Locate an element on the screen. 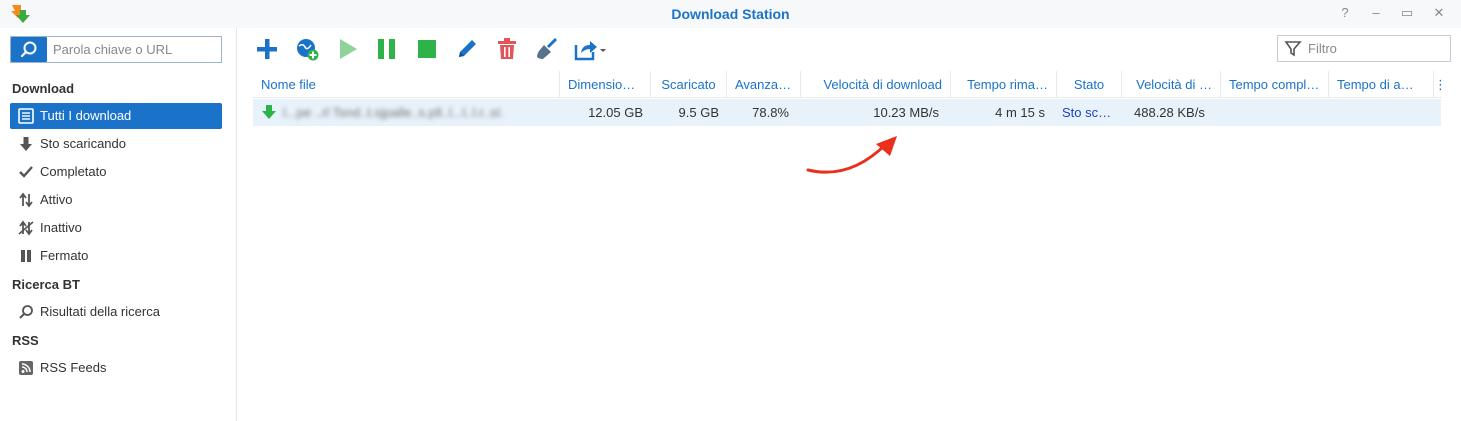 This screenshot has height=421, width=1461. sidebar-item-stopped: Fermato is located at coordinates (116, 256).